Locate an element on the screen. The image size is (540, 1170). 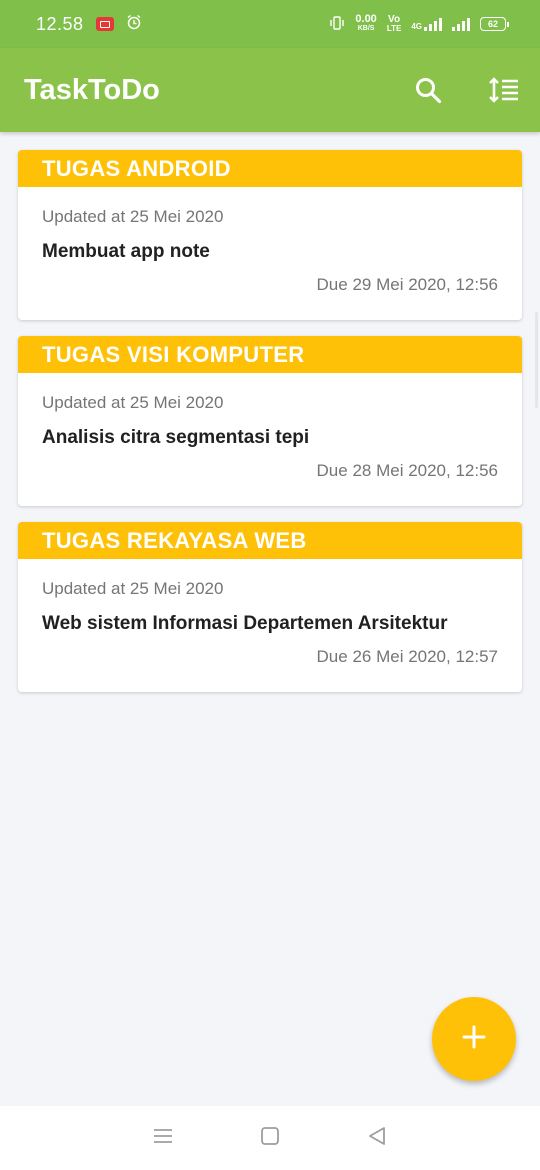
navigation-bar is located at coordinates (270, 1138).